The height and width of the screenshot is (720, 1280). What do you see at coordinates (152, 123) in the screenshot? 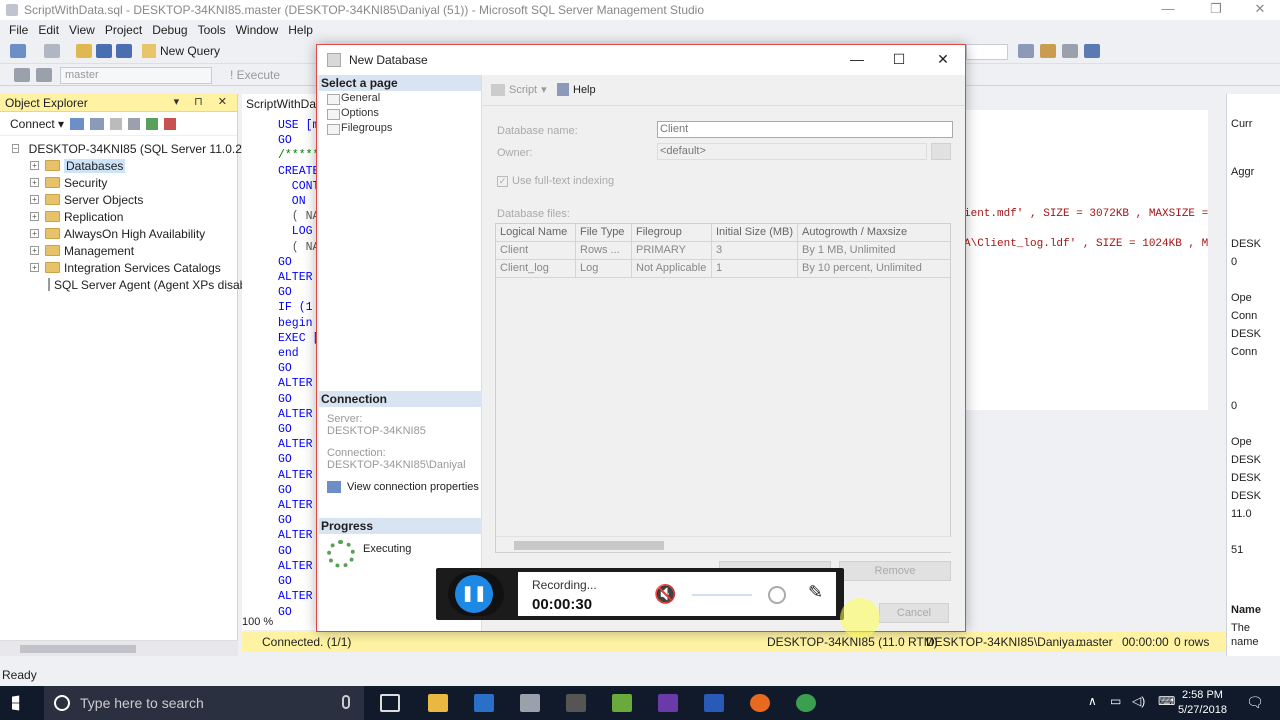
I see `refresh-icon` at bounding box center [152, 123].